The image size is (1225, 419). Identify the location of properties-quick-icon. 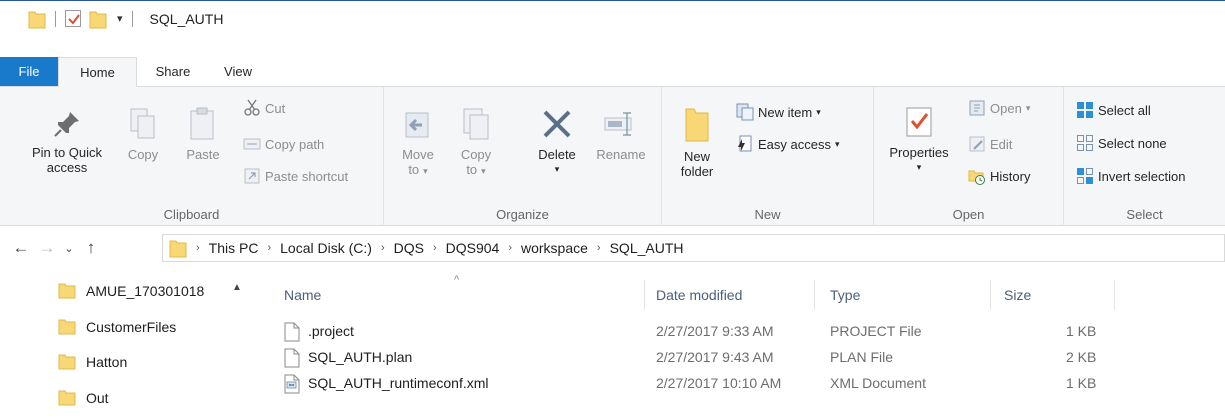
(73, 18).